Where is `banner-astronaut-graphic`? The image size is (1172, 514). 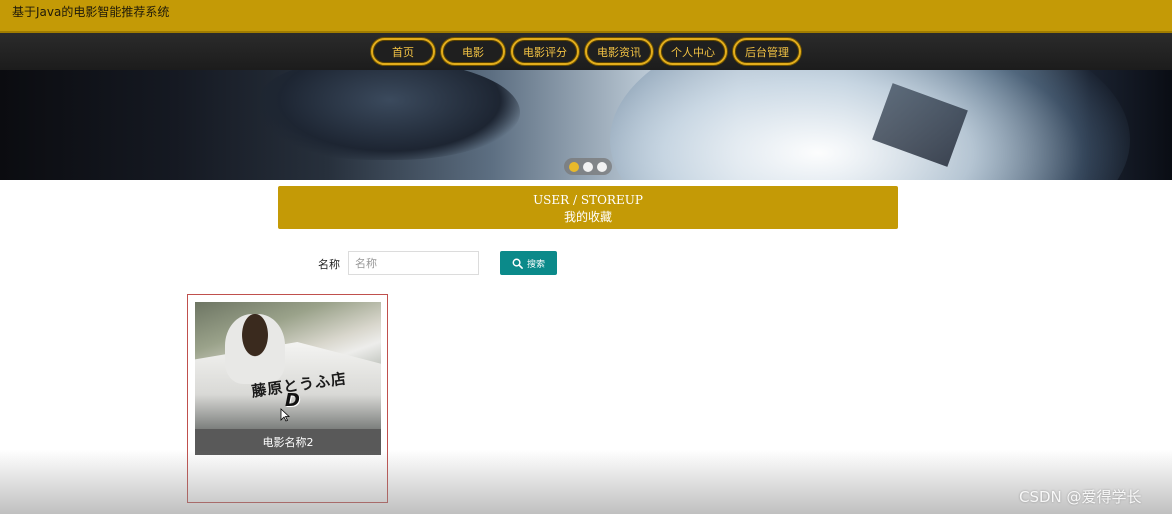
banner-astronaut-graphic is located at coordinates (390, 115).